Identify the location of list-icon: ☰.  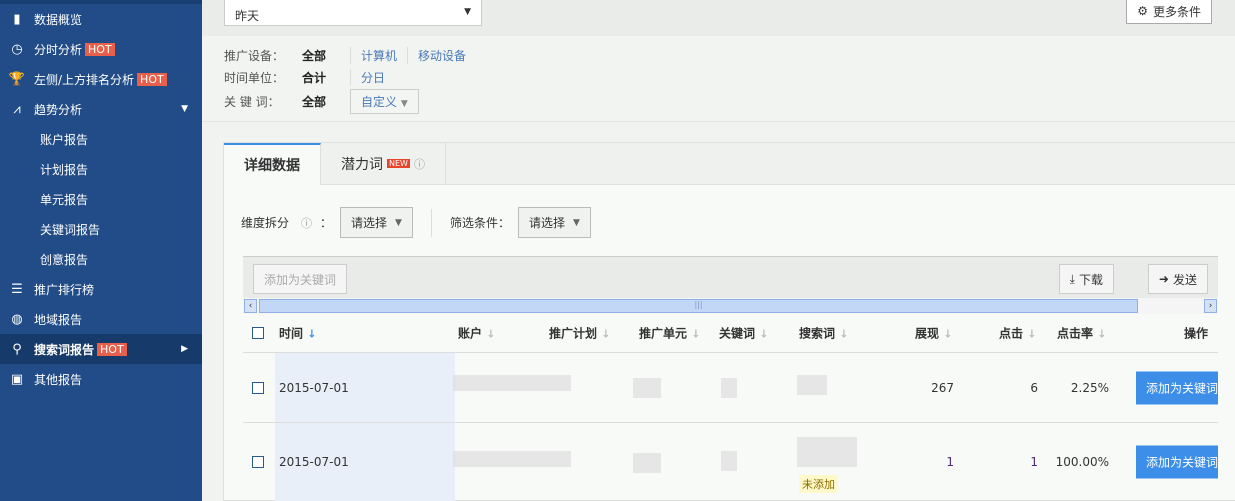
(17, 289).